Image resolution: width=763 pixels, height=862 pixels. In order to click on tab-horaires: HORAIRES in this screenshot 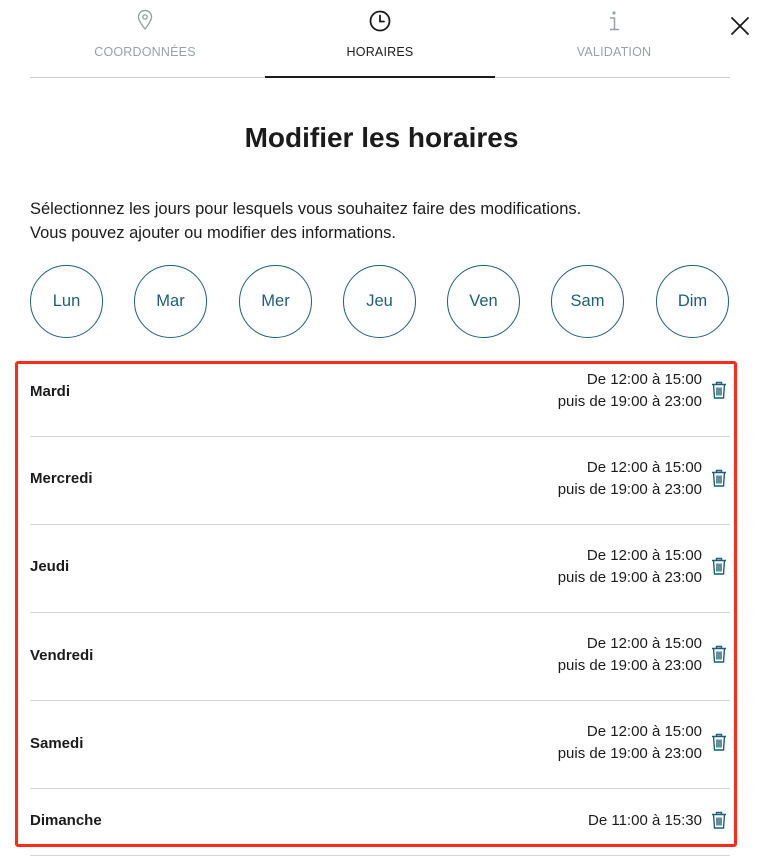, I will do `click(380, 38)`.